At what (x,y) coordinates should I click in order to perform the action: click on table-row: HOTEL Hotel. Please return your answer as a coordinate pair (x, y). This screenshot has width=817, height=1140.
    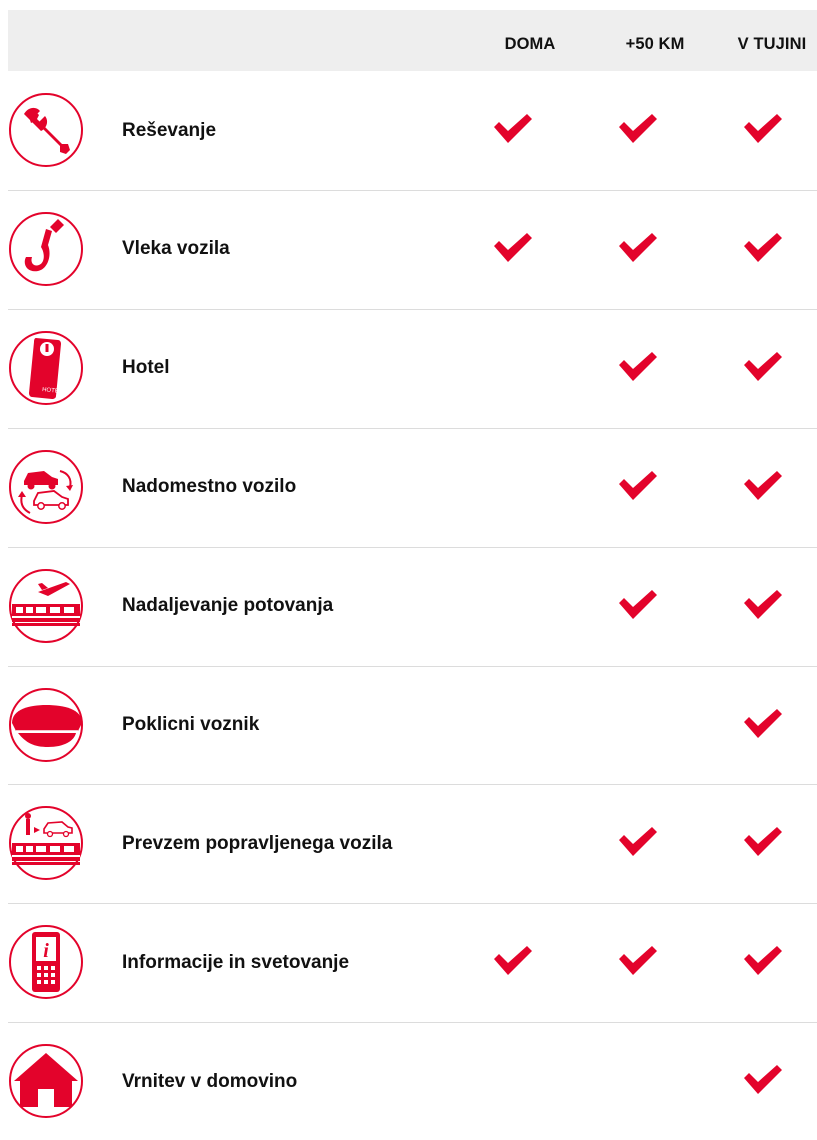
    Looking at the image, I should click on (408, 368).